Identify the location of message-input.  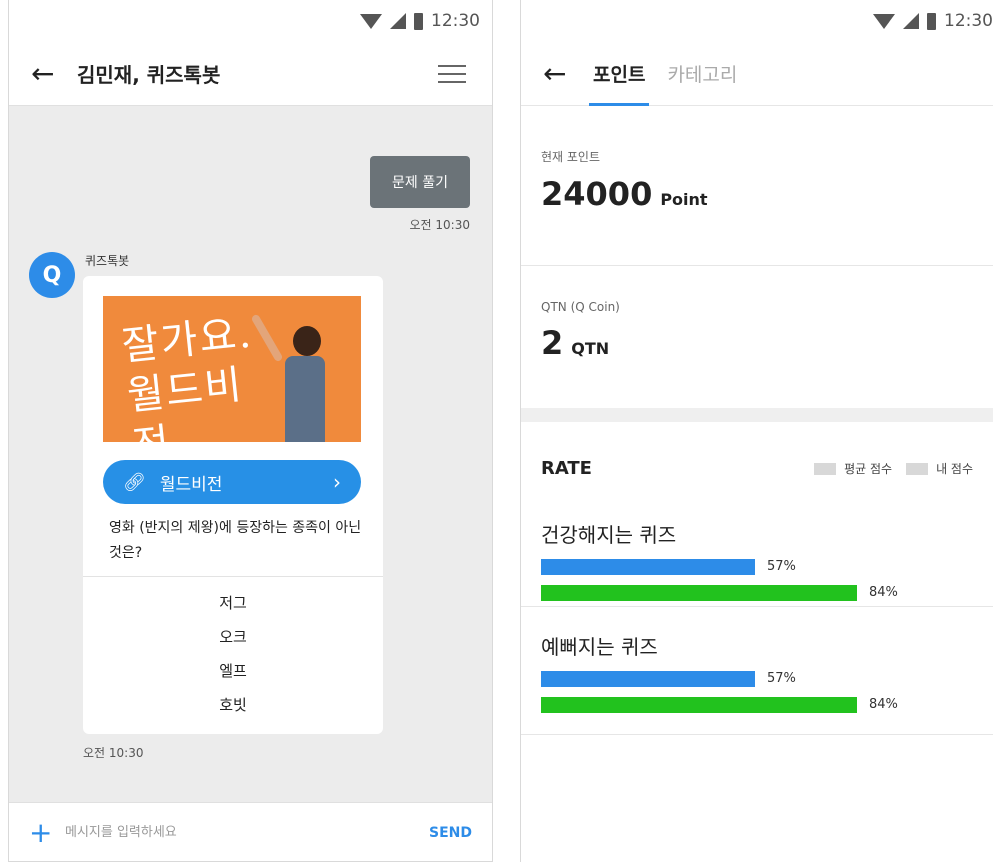
(247, 832).